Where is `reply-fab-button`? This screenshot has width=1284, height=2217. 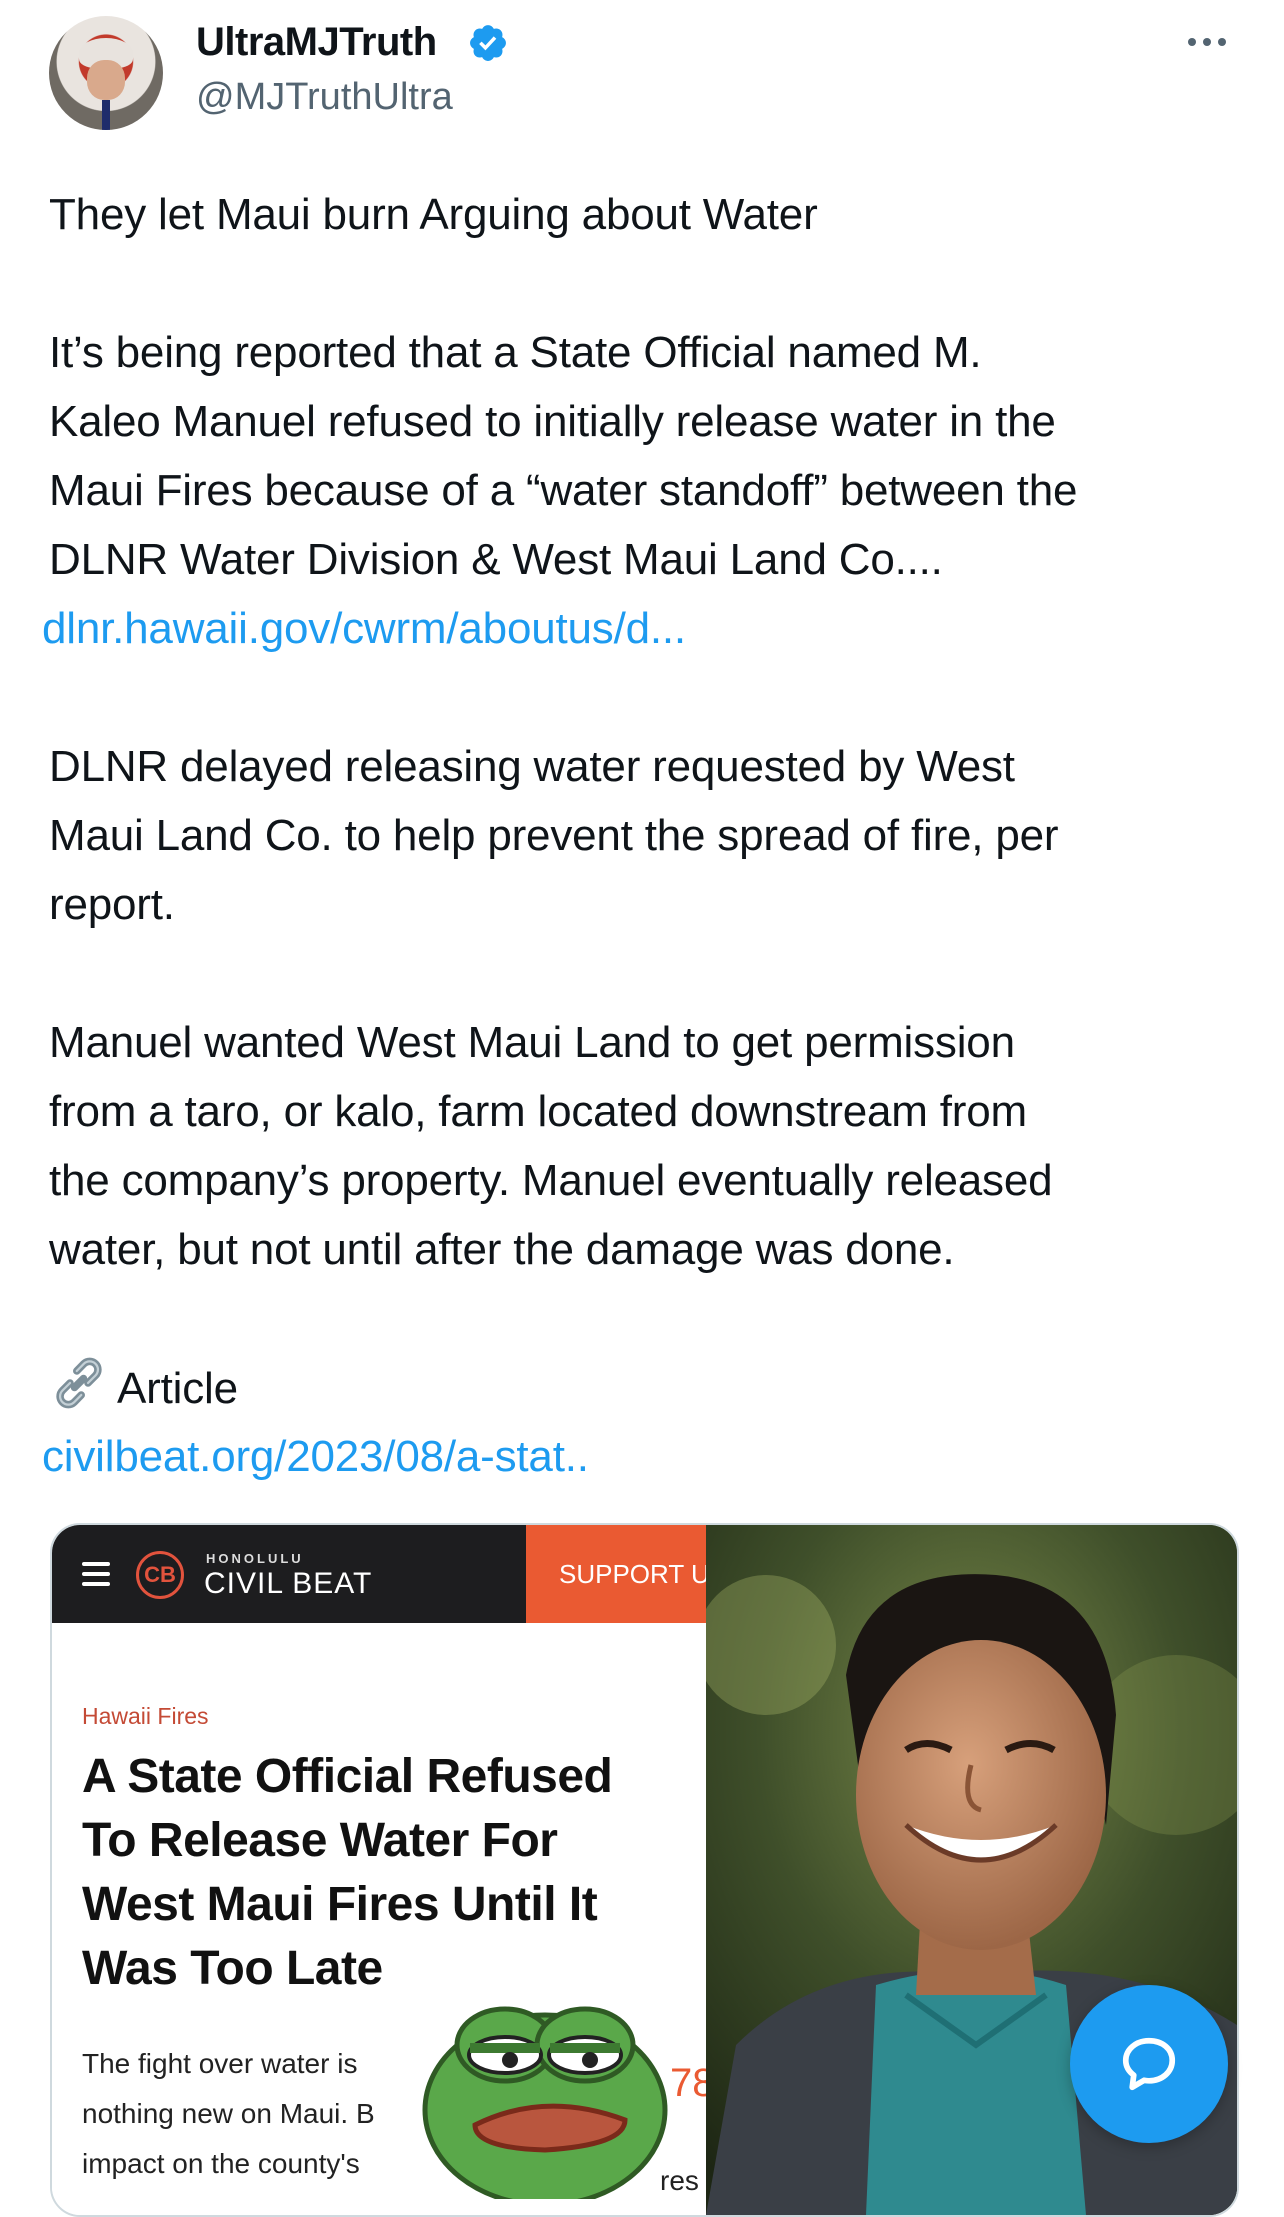 reply-fab-button is located at coordinates (1149, 2064).